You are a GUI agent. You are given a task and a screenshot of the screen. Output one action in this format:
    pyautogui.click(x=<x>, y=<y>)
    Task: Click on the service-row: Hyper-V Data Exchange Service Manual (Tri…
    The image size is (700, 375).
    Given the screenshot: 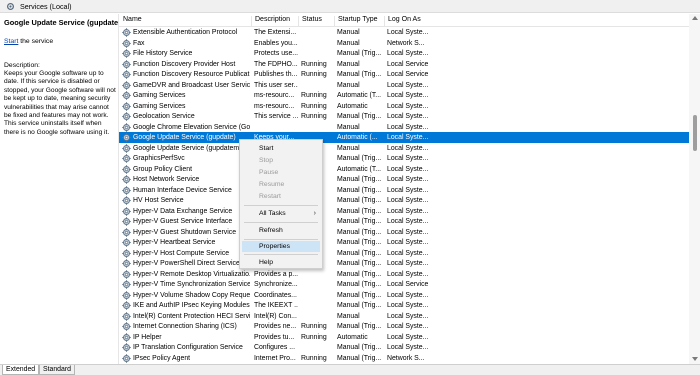 What is the action you would take?
    pyautogui.click(x=404, y=211)
    